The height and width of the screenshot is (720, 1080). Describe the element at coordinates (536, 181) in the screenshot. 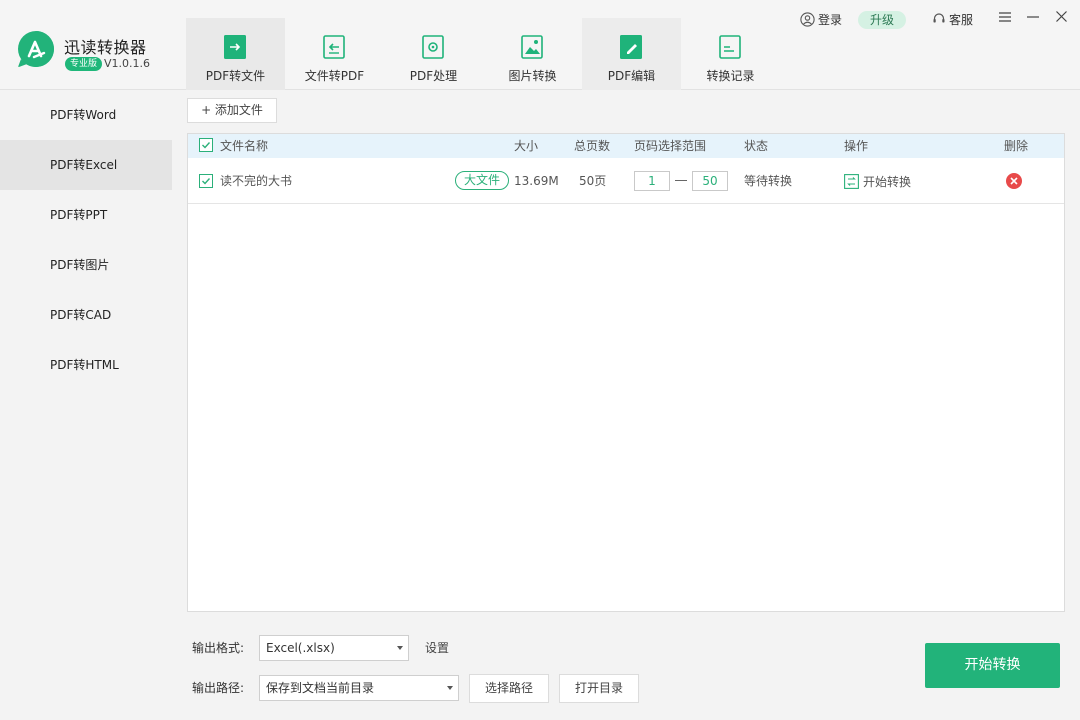

I see `file-size: 13.69M` at that location.